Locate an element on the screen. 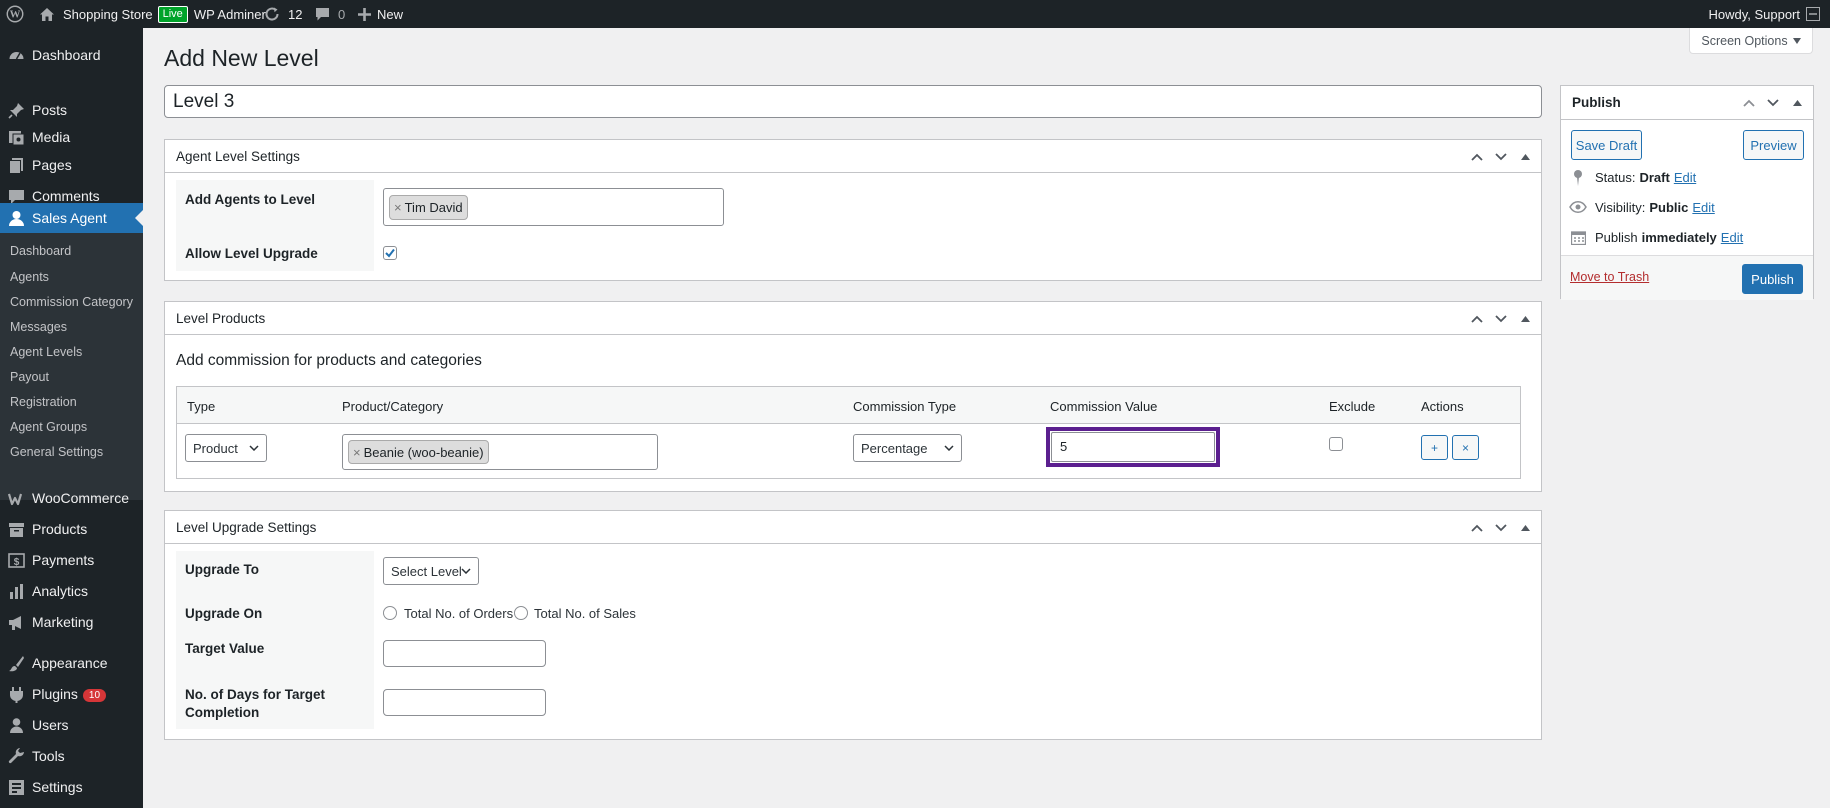 This screenshot has width=1830, height=808. commission-value: 5 is located at coordinates (1064, 446).